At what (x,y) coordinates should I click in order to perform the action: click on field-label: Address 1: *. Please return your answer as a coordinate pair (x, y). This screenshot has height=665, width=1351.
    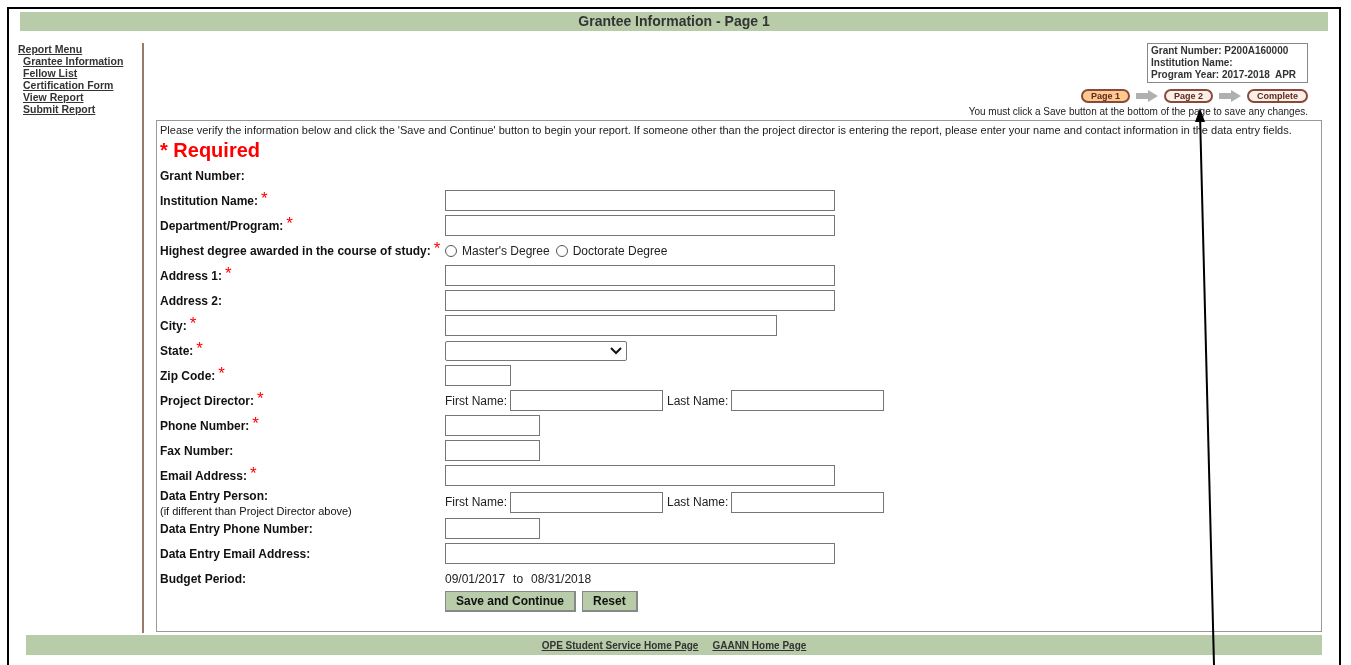
    Looking at the image, I should click on (196, 275).